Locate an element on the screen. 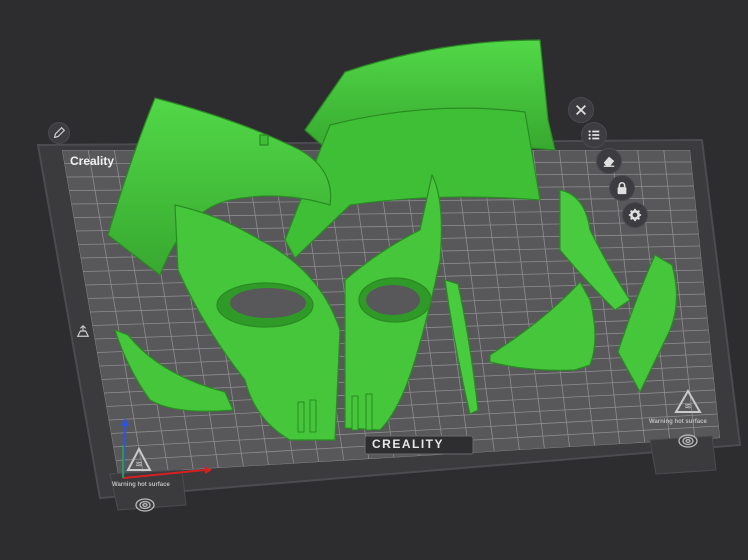 The image size is (748, 560). list-icon is located at coordinates (594, 135).